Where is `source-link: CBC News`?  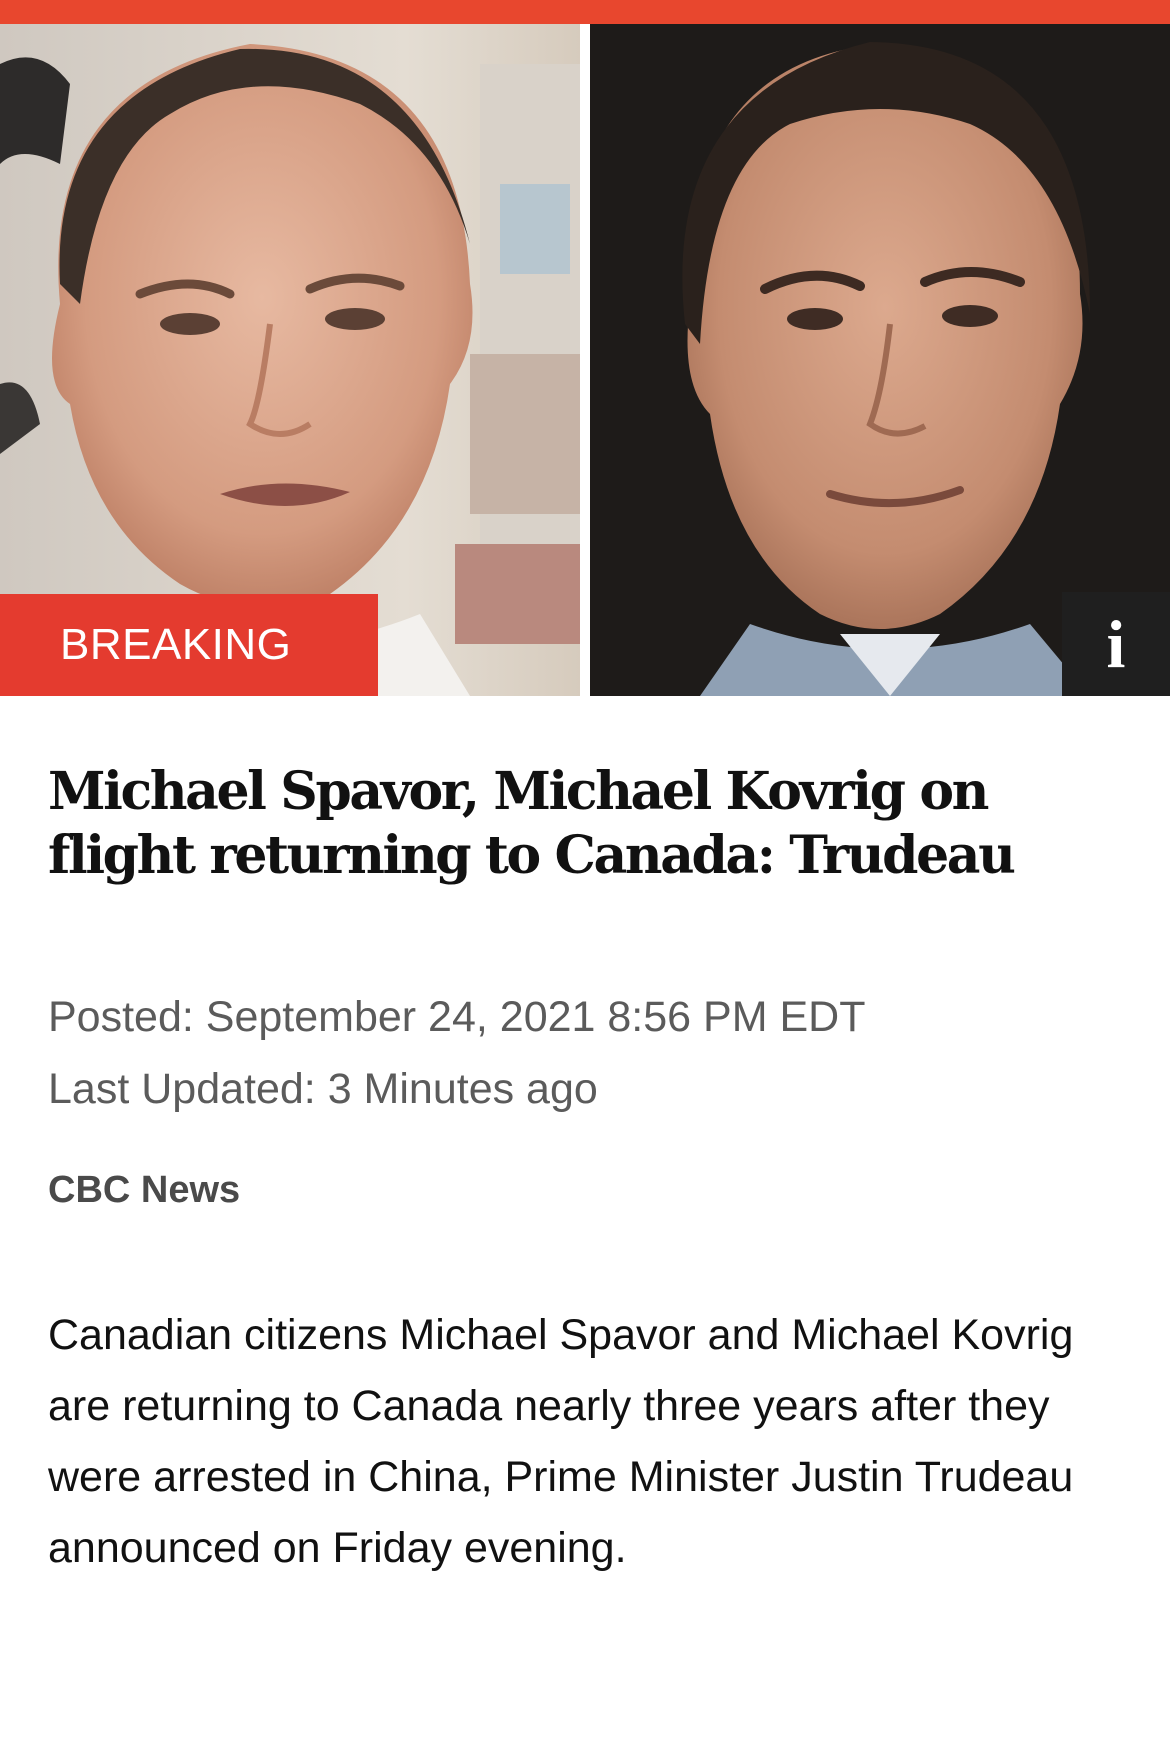 source-link: CBC News is located at coordinates (144, 1190).